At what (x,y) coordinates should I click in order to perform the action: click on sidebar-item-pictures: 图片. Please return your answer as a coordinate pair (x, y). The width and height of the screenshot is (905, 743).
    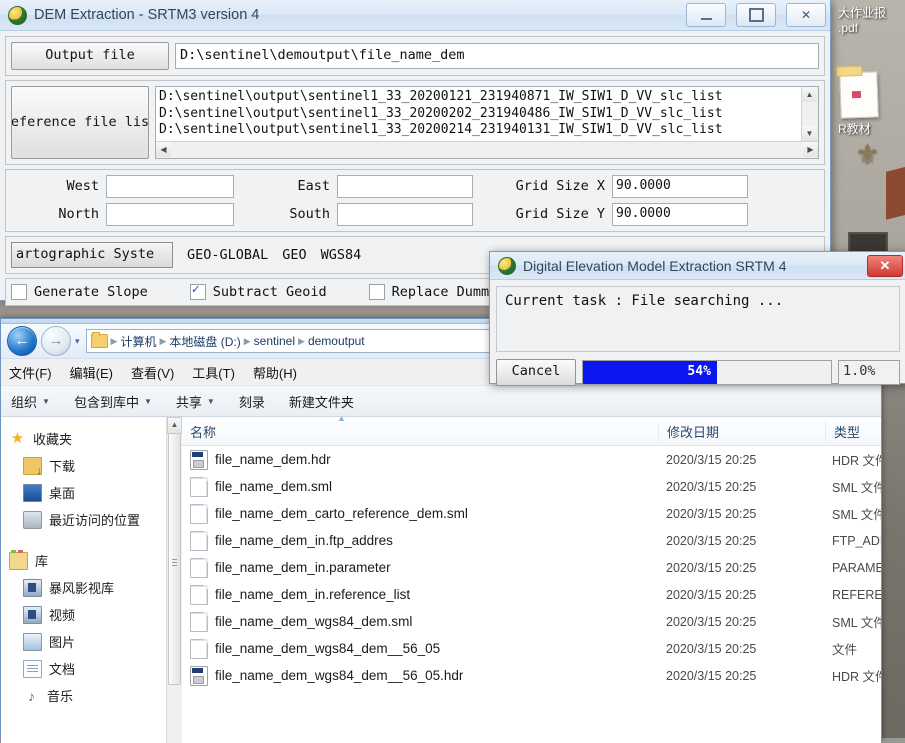
    Looking at the image, I should click on (83, 641).